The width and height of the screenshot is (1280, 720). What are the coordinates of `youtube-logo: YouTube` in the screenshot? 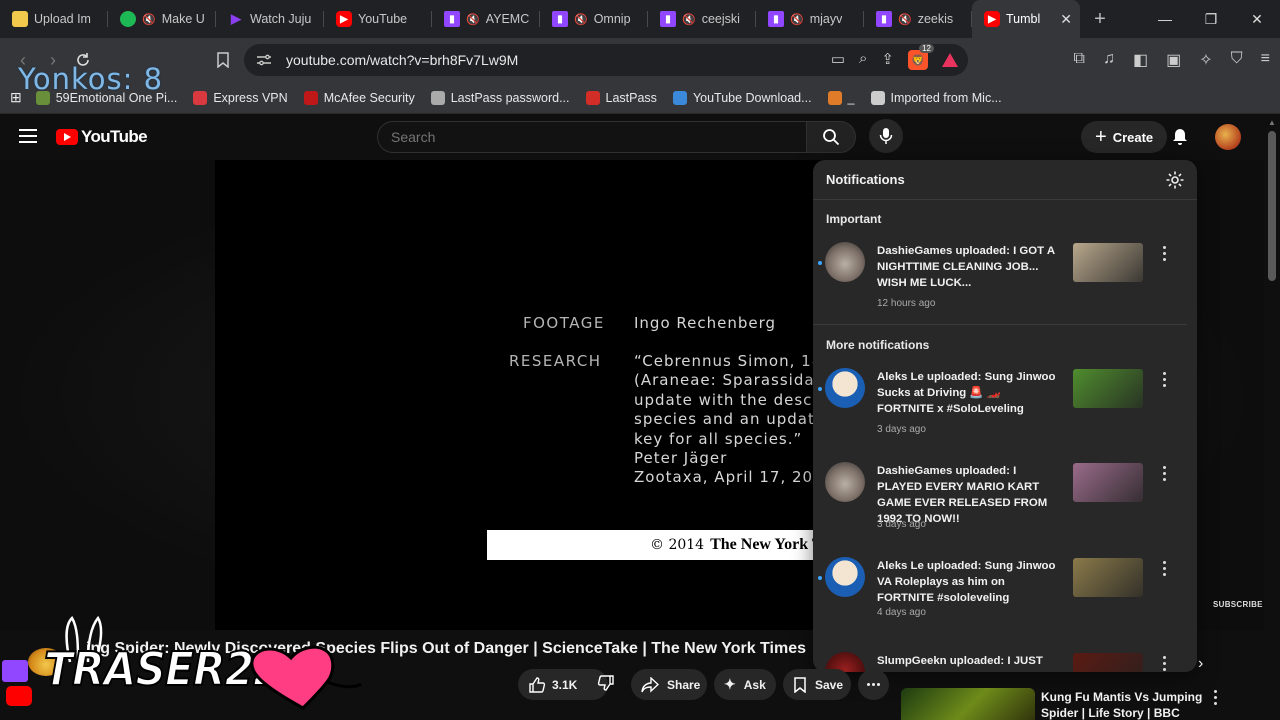 It's located at (102, 137).